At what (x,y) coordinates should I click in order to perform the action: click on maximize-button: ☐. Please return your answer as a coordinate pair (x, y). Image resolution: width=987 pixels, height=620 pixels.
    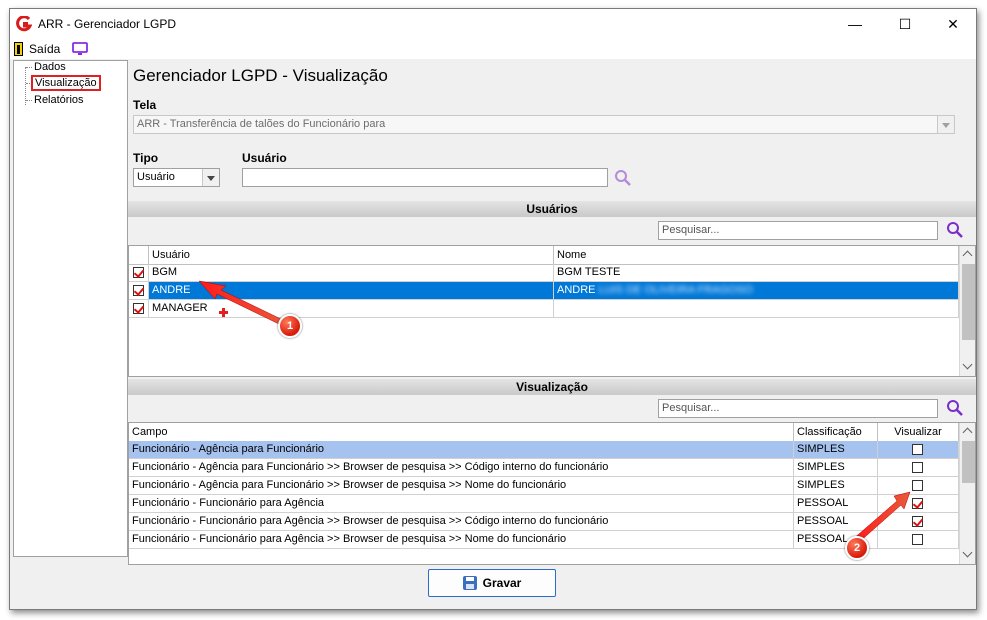
    Looking at the image, I should click on (905, 24).